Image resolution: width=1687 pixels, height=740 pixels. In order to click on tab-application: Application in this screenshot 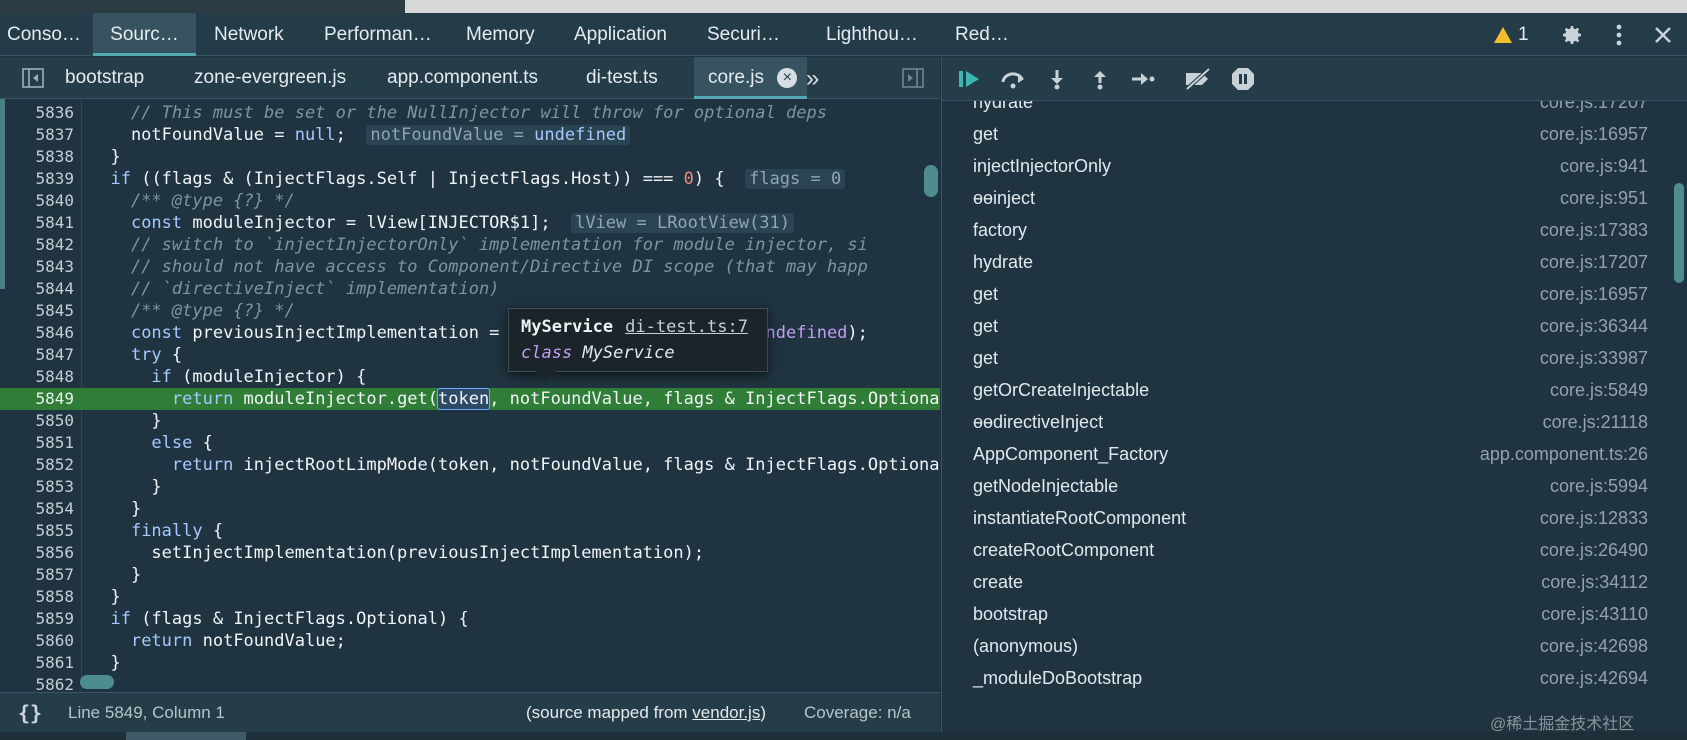, I will do `click(620, 34)`.